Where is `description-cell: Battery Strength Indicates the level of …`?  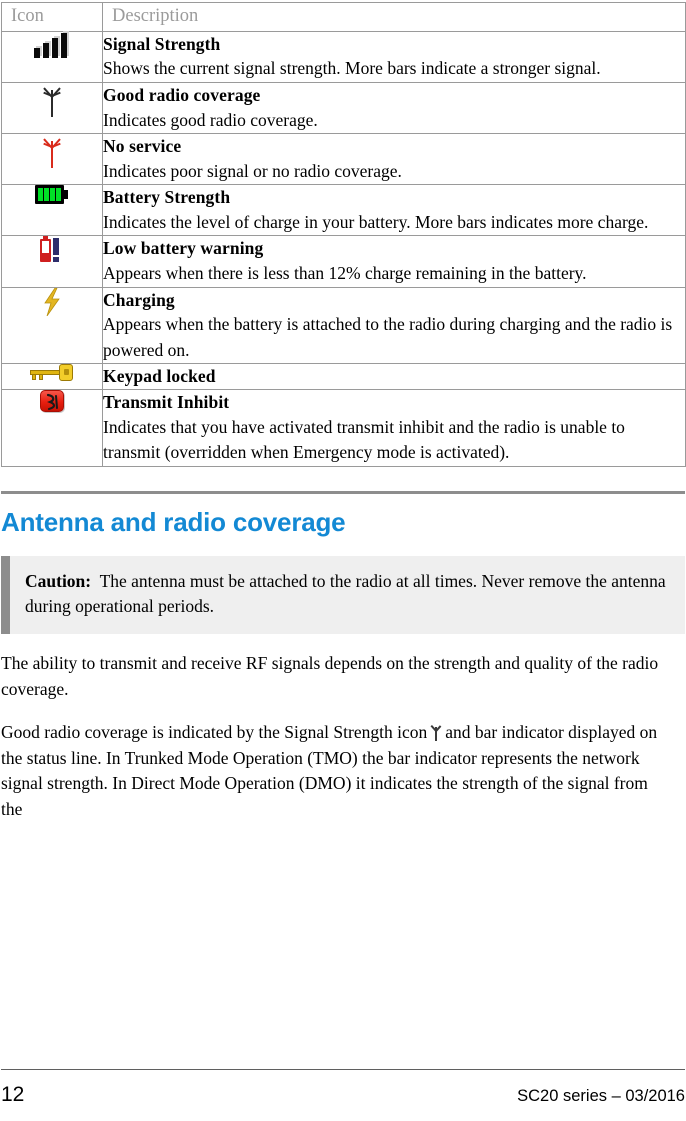 description-cell: Battery Strength Indicates the level of … is located at coordinates (394, 210).